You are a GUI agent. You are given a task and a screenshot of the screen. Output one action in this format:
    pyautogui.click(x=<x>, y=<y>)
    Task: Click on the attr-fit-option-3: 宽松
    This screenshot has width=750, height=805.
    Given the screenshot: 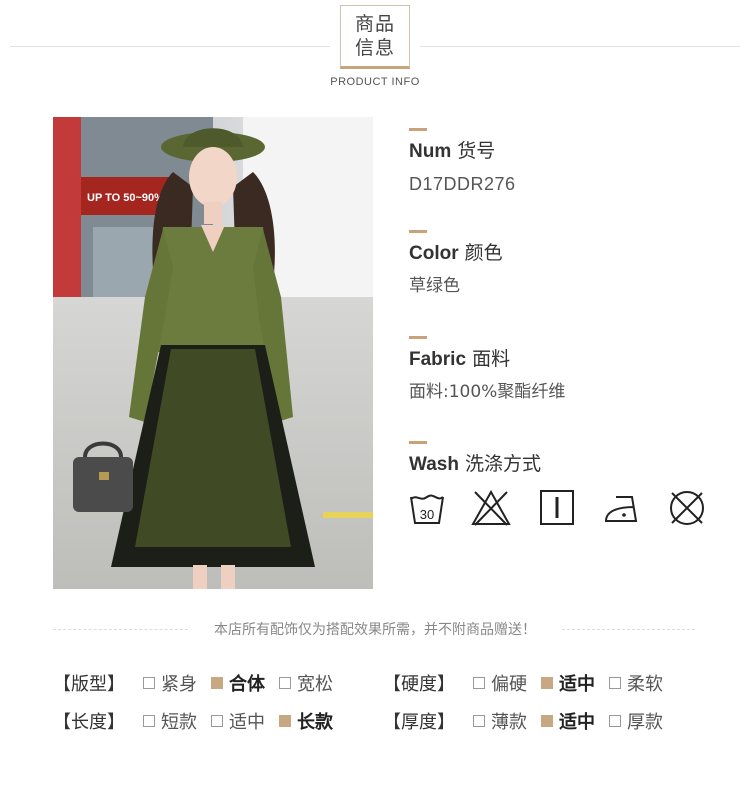 What is the action you would take?
    pyautogui.click(x=306, y=683)
    